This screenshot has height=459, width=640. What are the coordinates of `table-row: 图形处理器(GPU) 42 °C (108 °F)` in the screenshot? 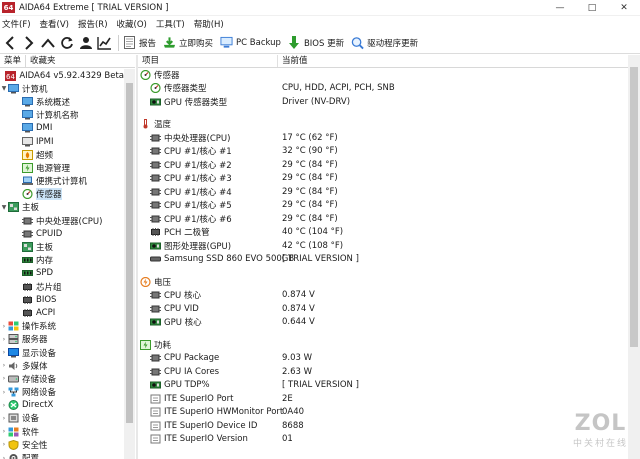 It's located at (383, 246).